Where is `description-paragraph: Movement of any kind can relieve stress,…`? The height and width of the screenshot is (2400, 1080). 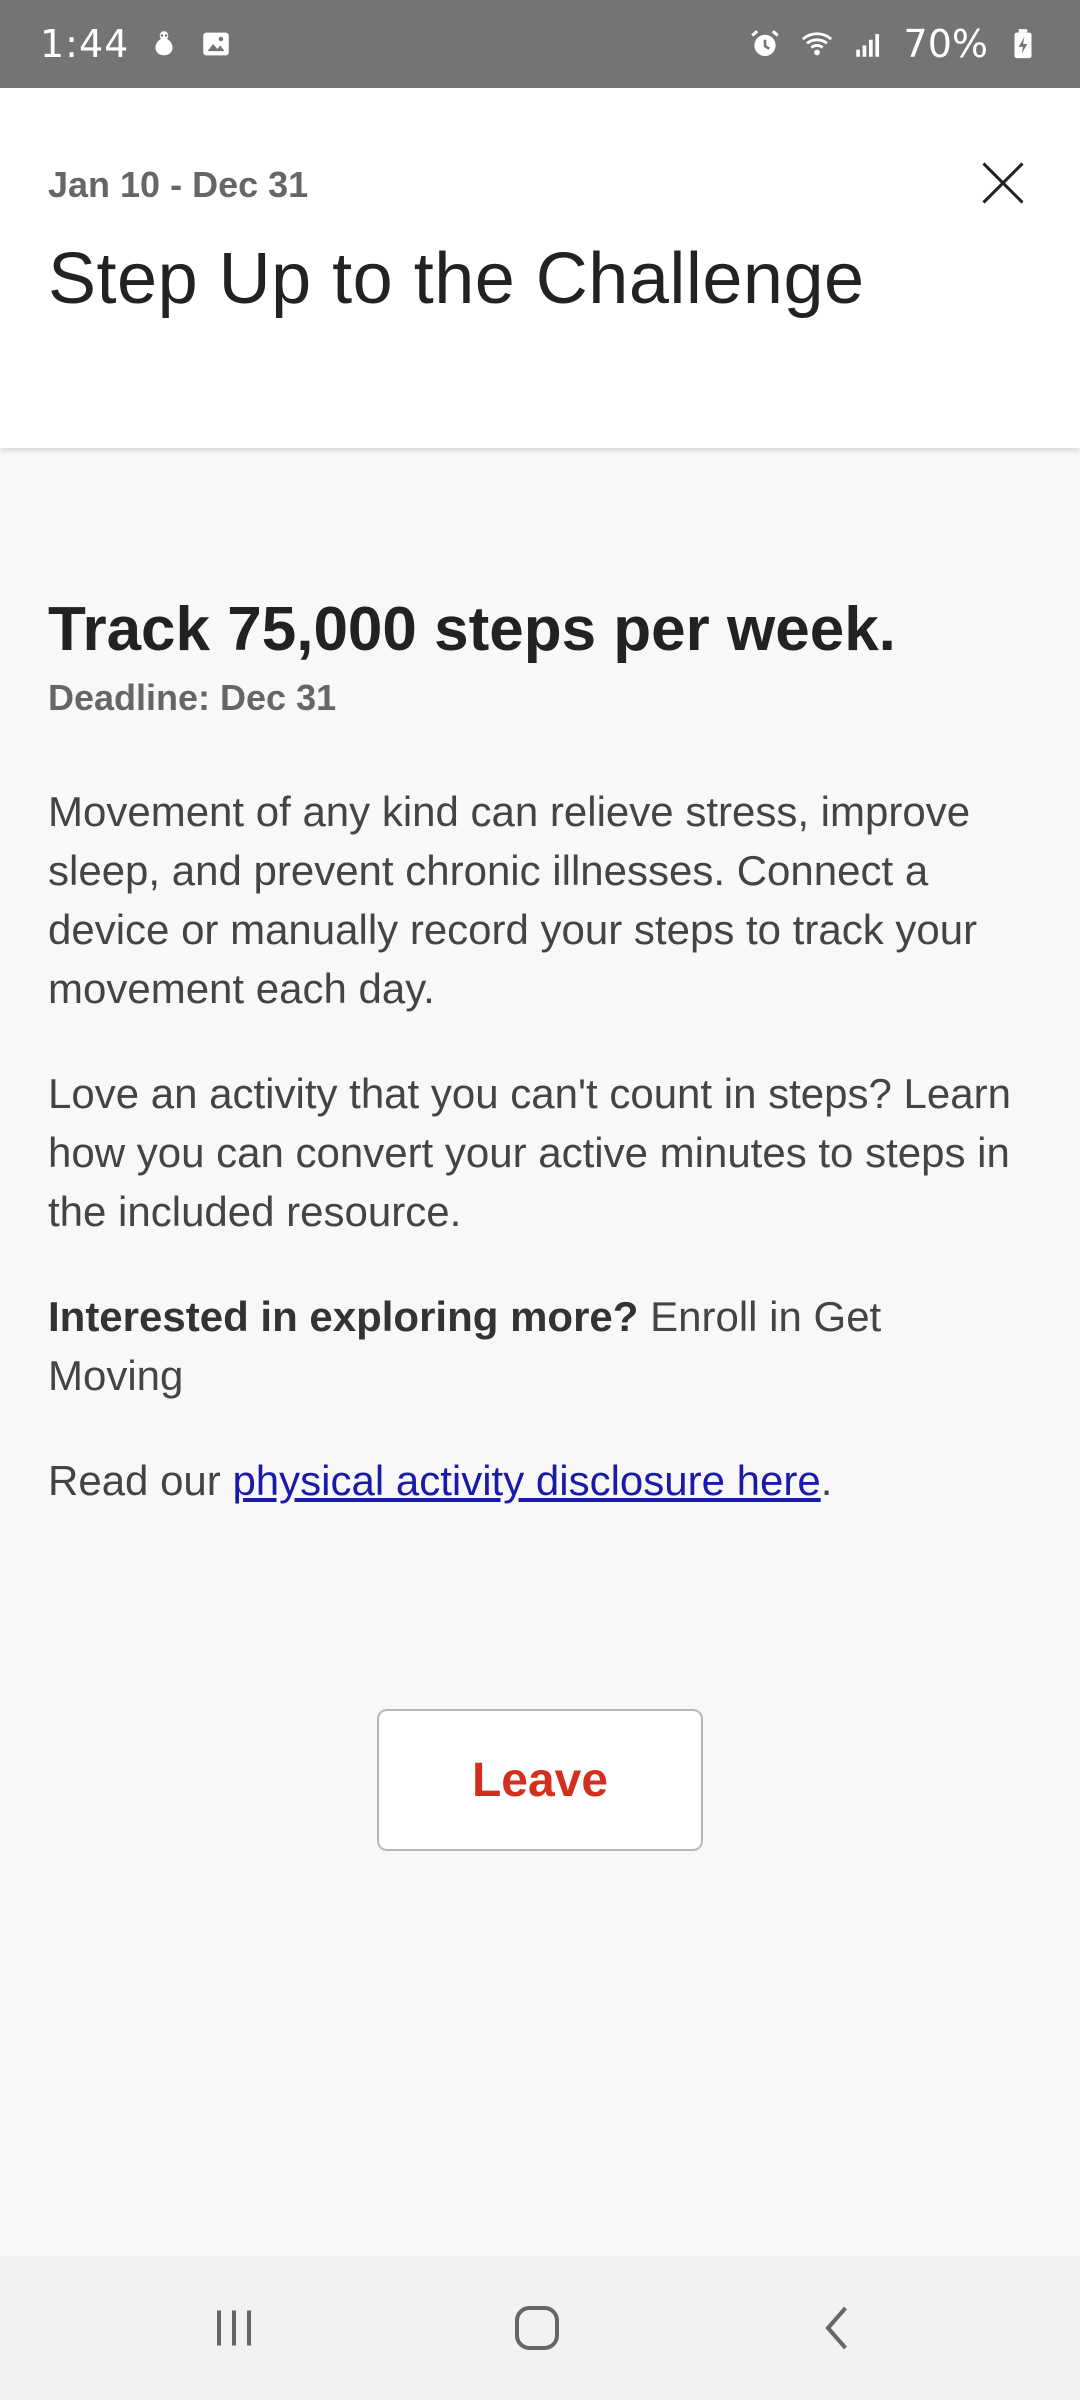 description-paragraph: Movement of any kind can relieve stress,… is located at coordinates (513, 900).